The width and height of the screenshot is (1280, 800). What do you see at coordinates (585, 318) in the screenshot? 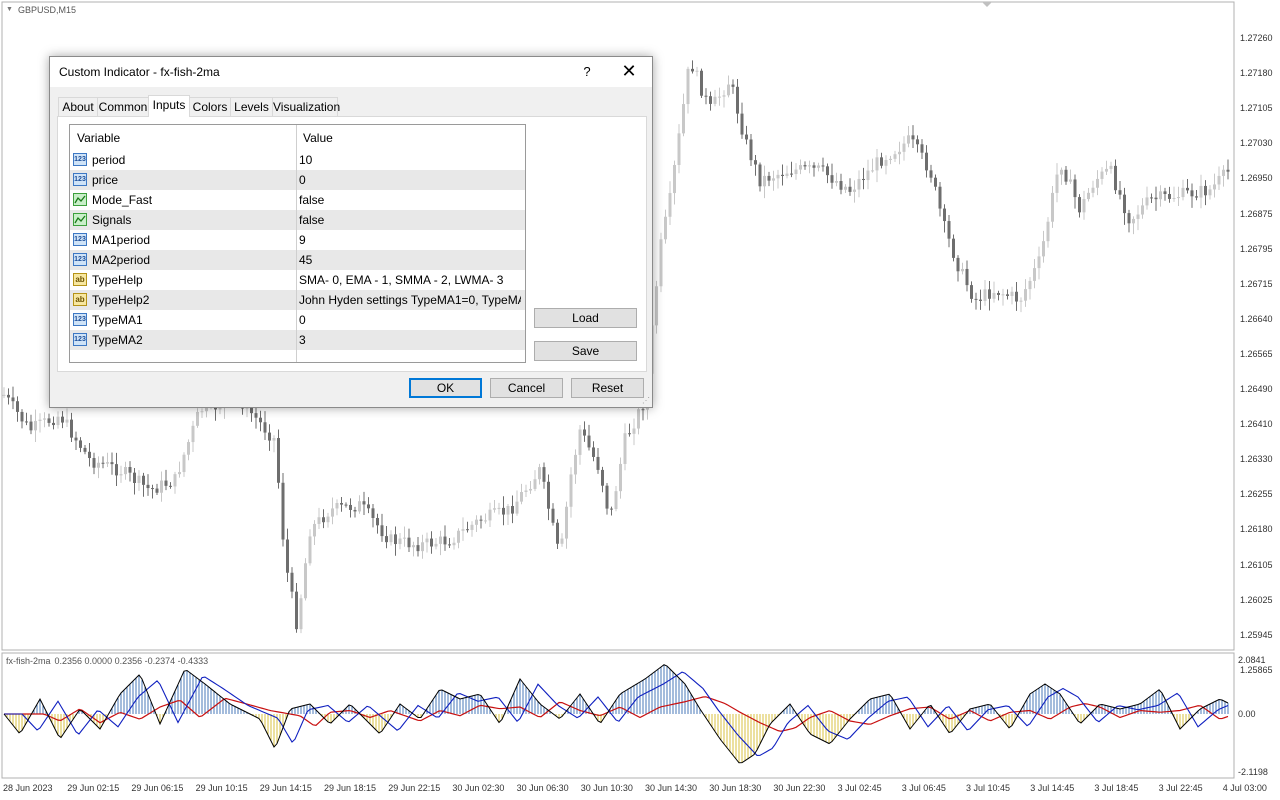
I see `load-button: Load` at bounding box center [585, 318].